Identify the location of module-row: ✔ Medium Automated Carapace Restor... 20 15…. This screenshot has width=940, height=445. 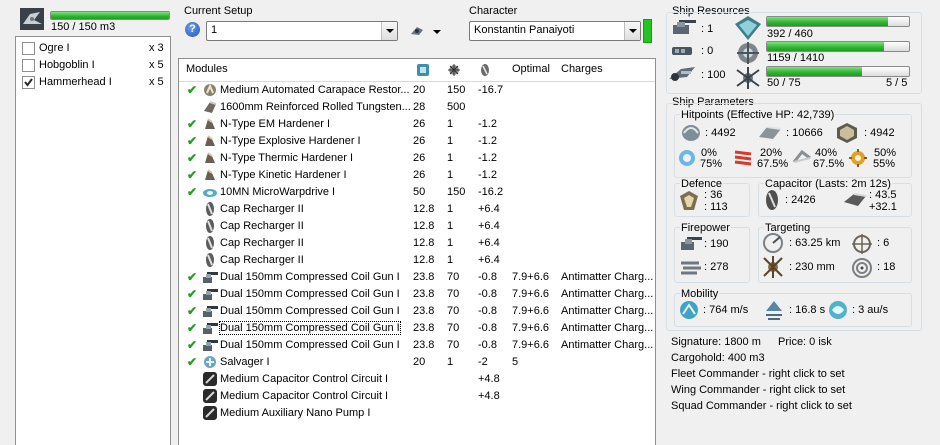
(417, 90).